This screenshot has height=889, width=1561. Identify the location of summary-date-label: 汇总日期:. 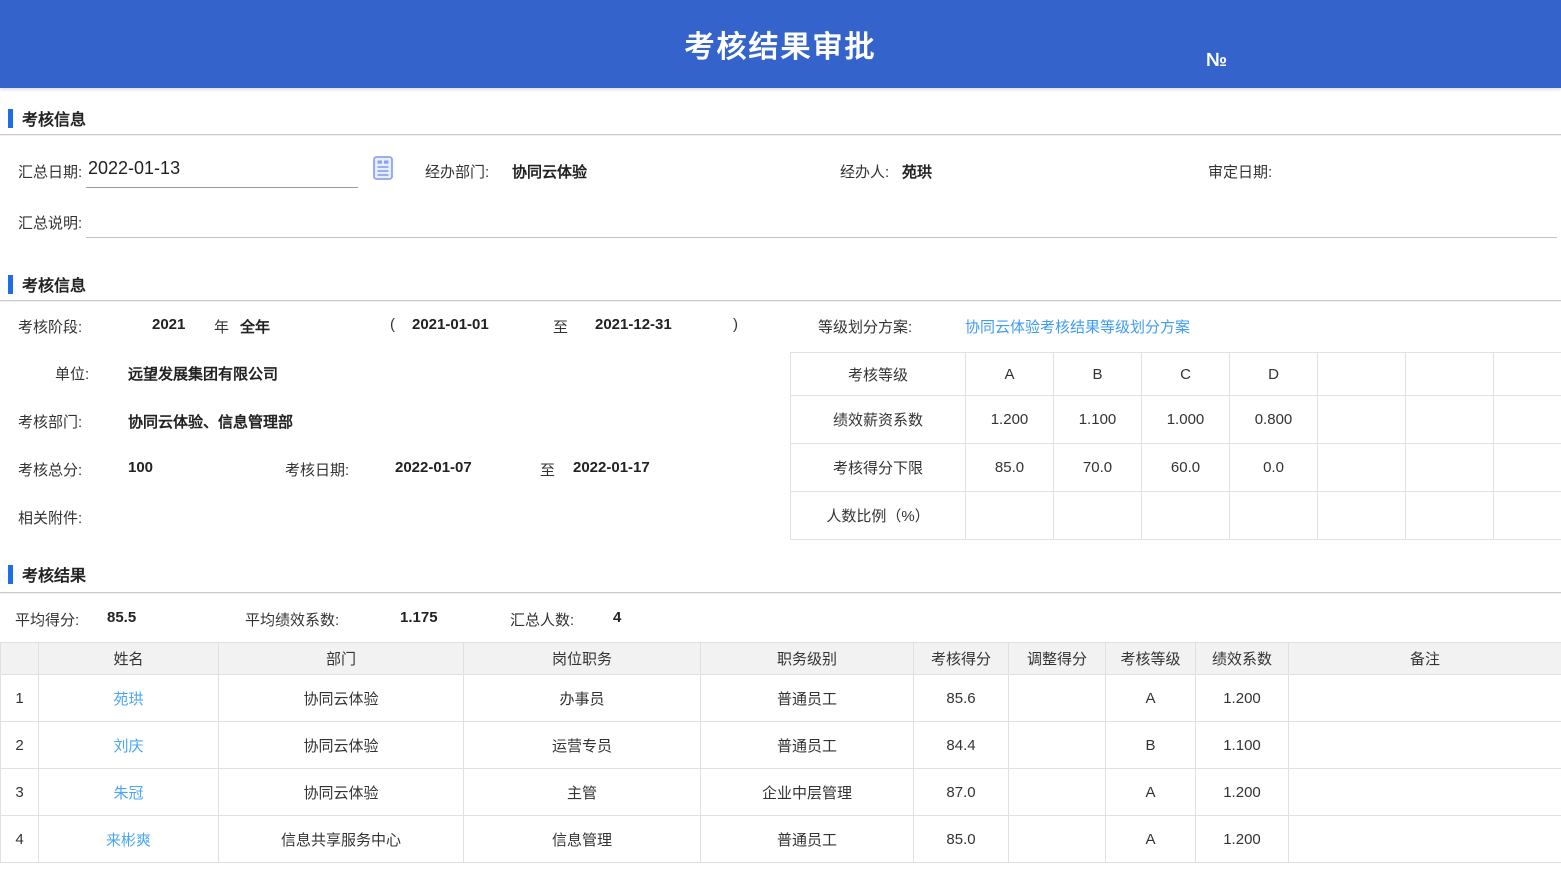
(50, 172).